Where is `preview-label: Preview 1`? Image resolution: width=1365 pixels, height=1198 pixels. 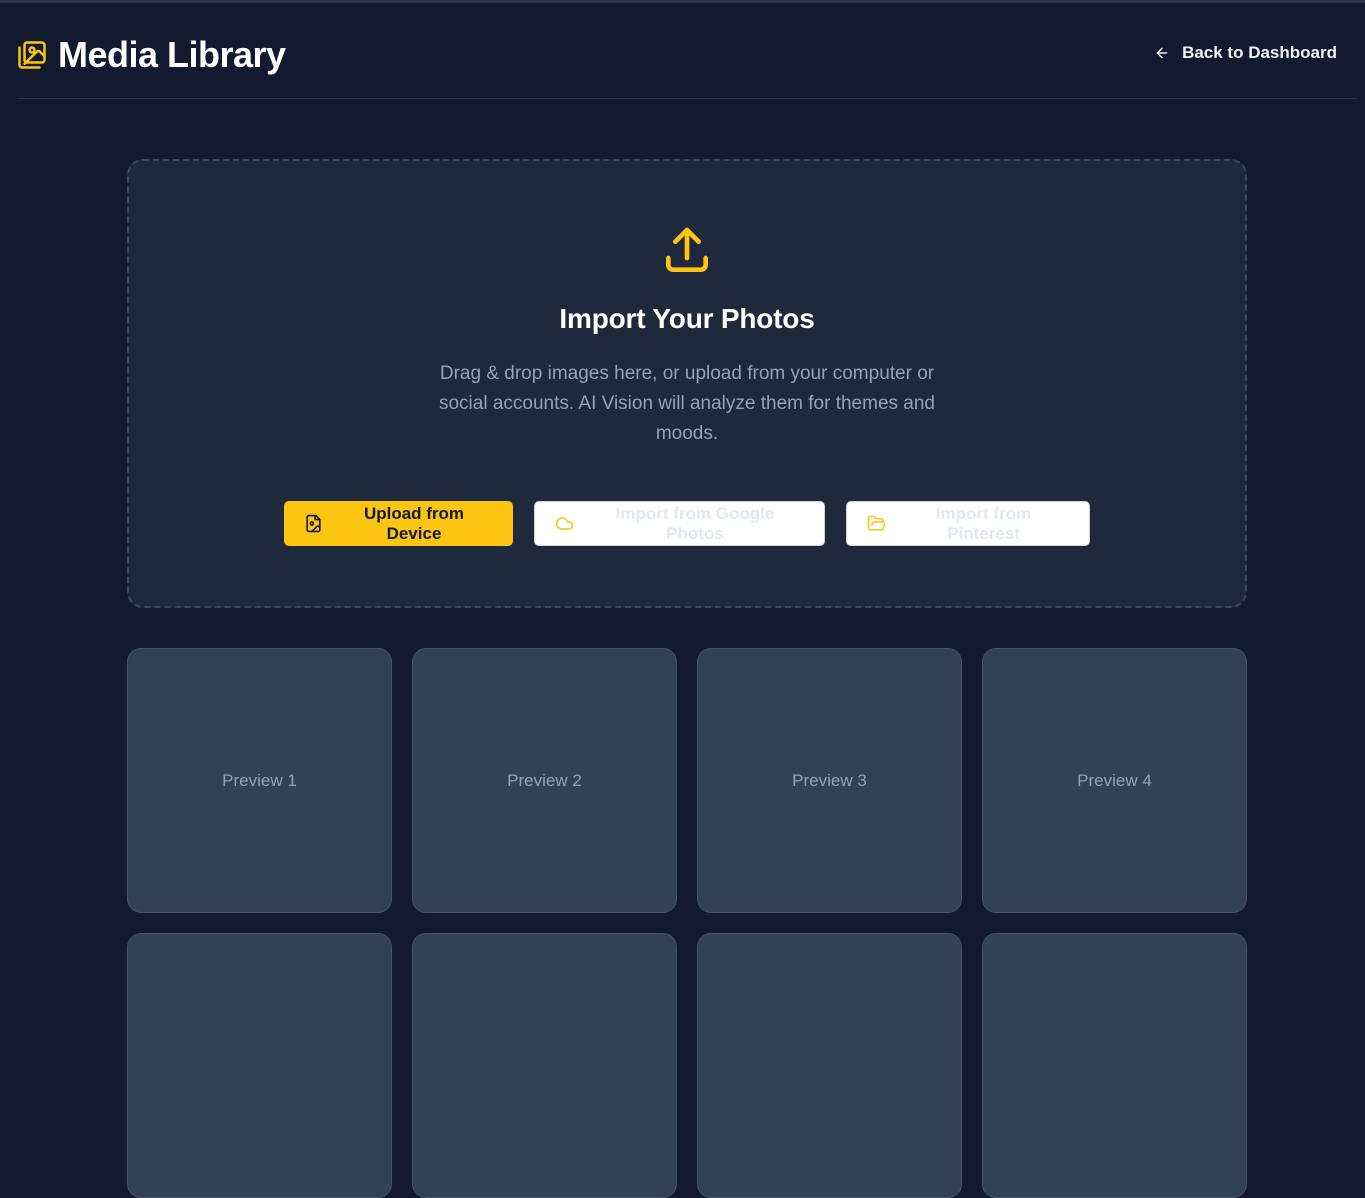
preview-label: Preview 1 is located at coordinates (259, 780).